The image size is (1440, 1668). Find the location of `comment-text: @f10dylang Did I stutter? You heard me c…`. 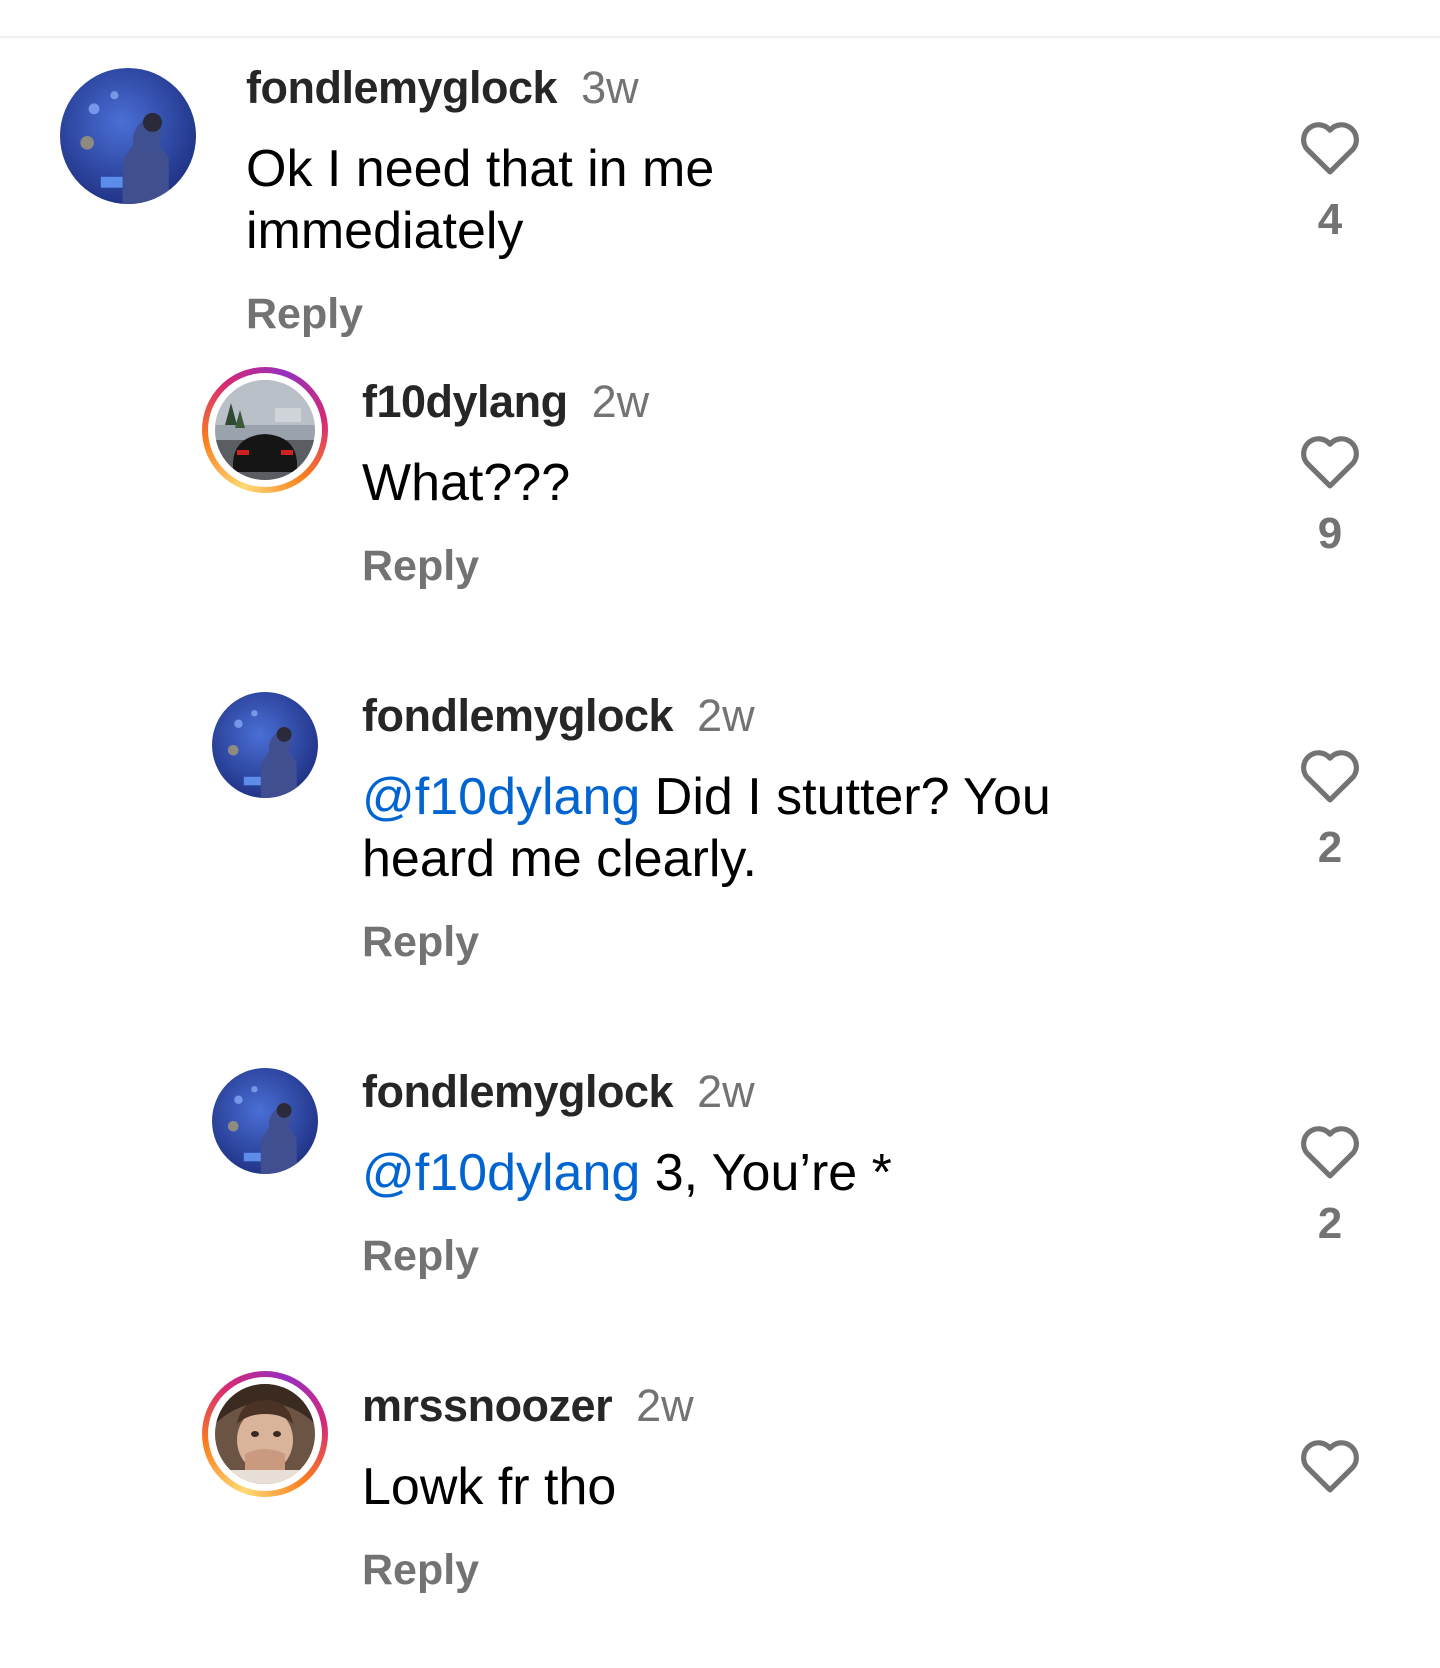

comment-text: @f10dylang Did I stutter? You heard me c… is located at coordinates (722, 828).